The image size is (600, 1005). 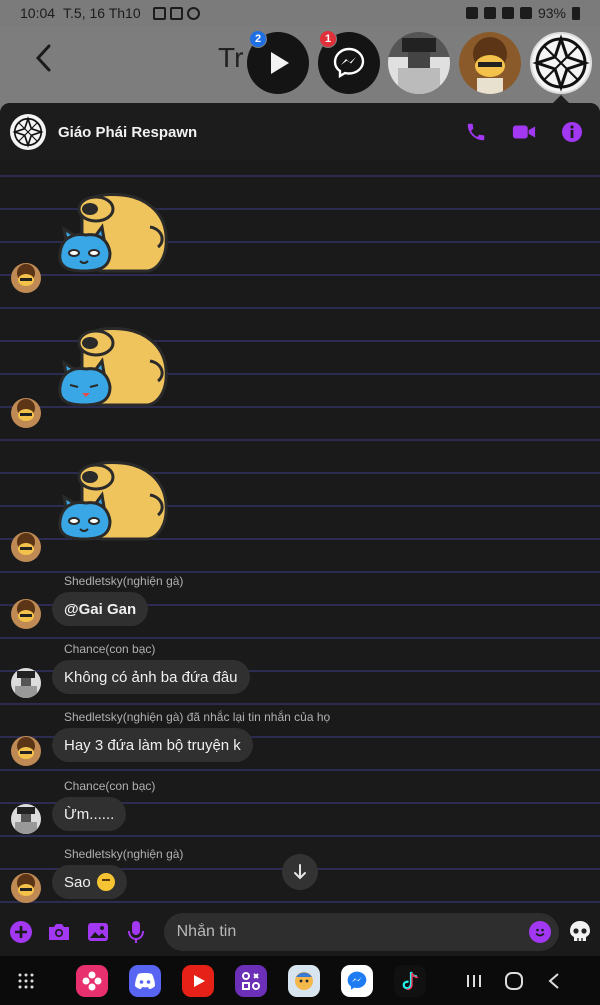 What do you see at coordinates (151, 677) in the screenshot?
I see `message-bubble: Không có ảnh ba đứa đâu` at bounding box center [151, 677].